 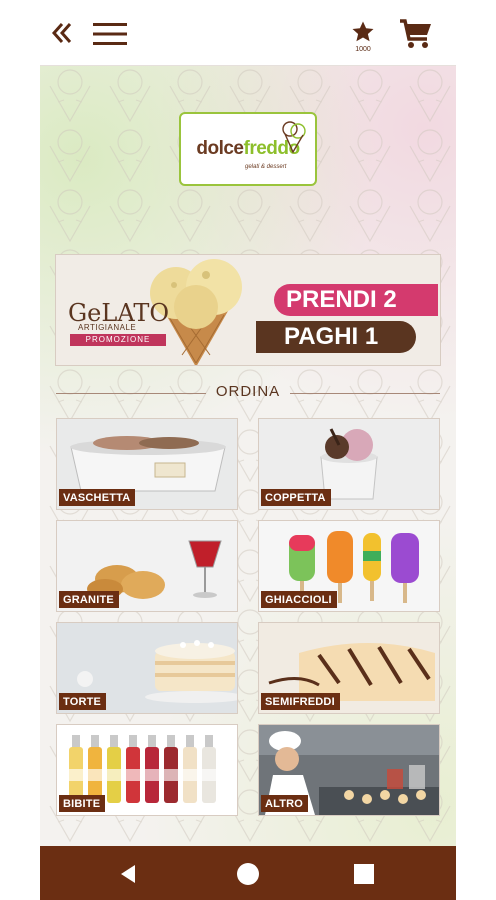 What do you see at coordinates (349, 464) in the screenshot?
I see `category-tile-coppetta: COPPETTA` at bounding box center [349, 464].